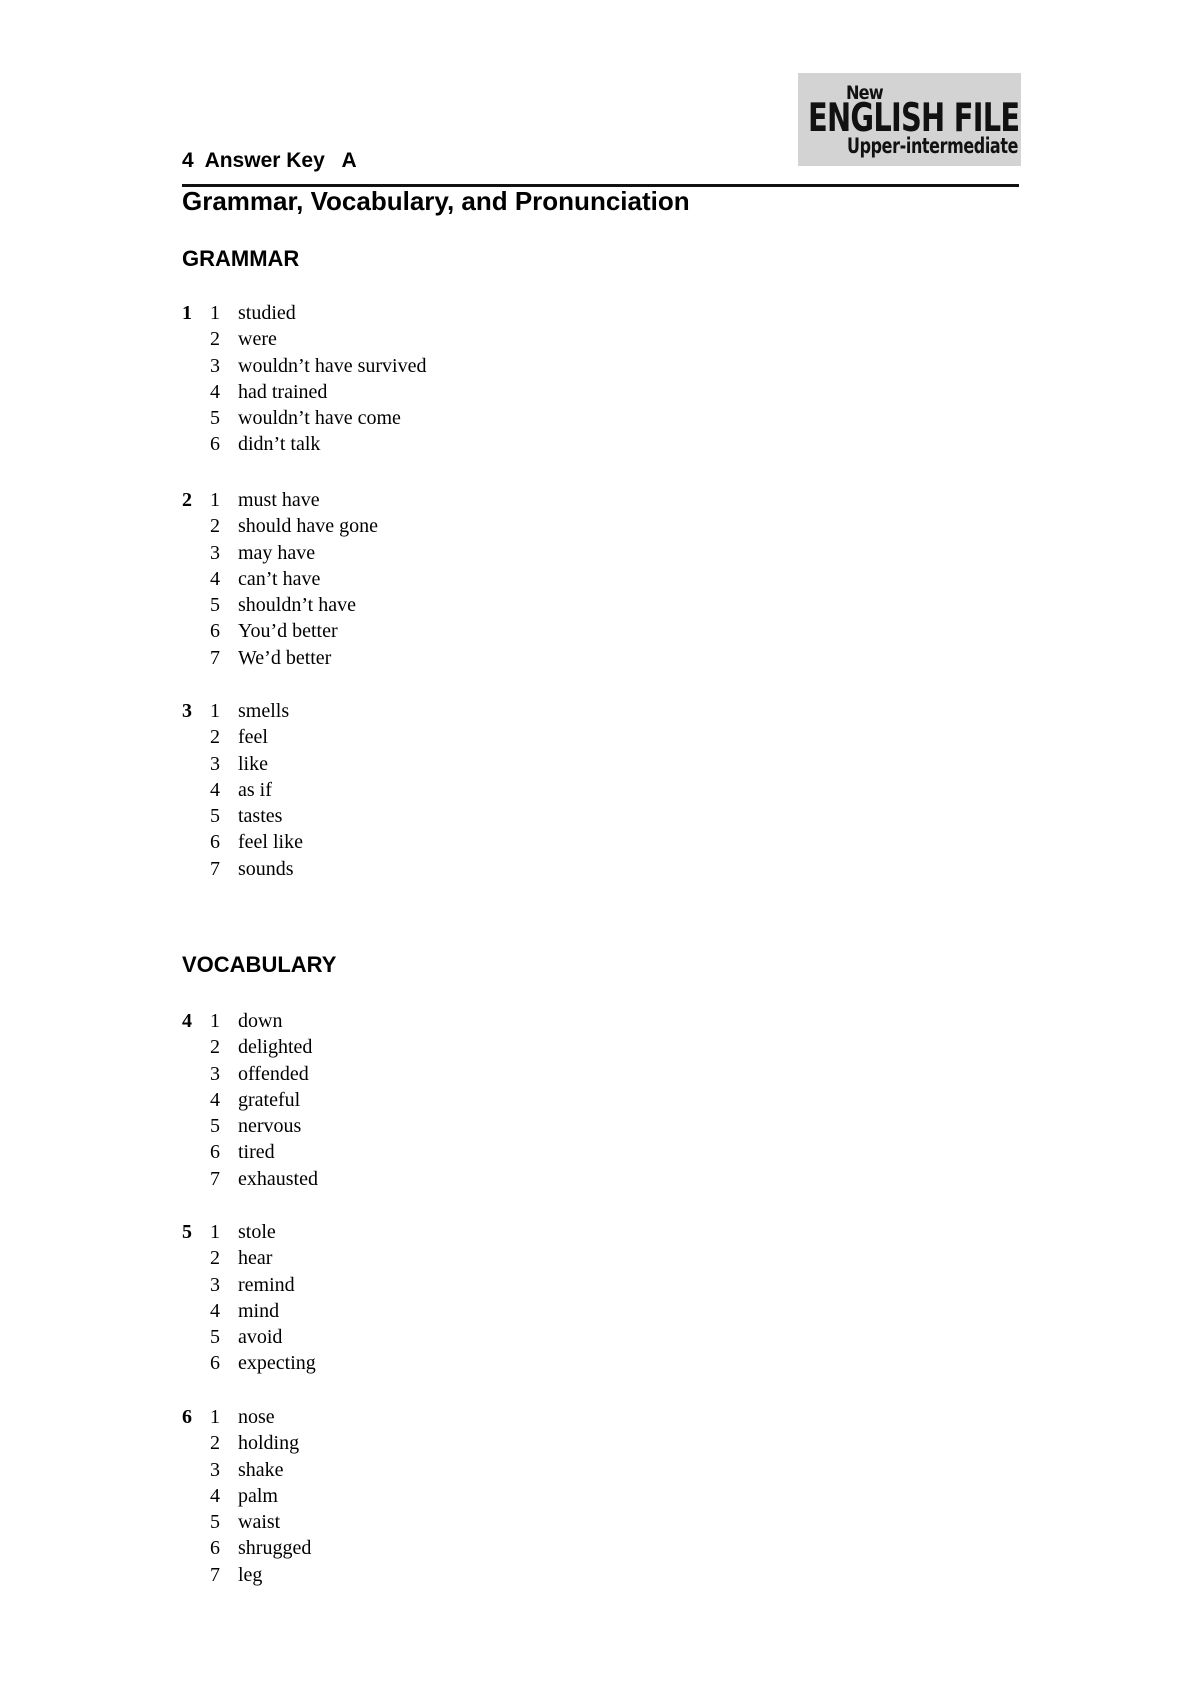 Image resolution: width=1200 pixels, height=1695 pixels. I want to click on answer-text: tired, so click(256, 1152).